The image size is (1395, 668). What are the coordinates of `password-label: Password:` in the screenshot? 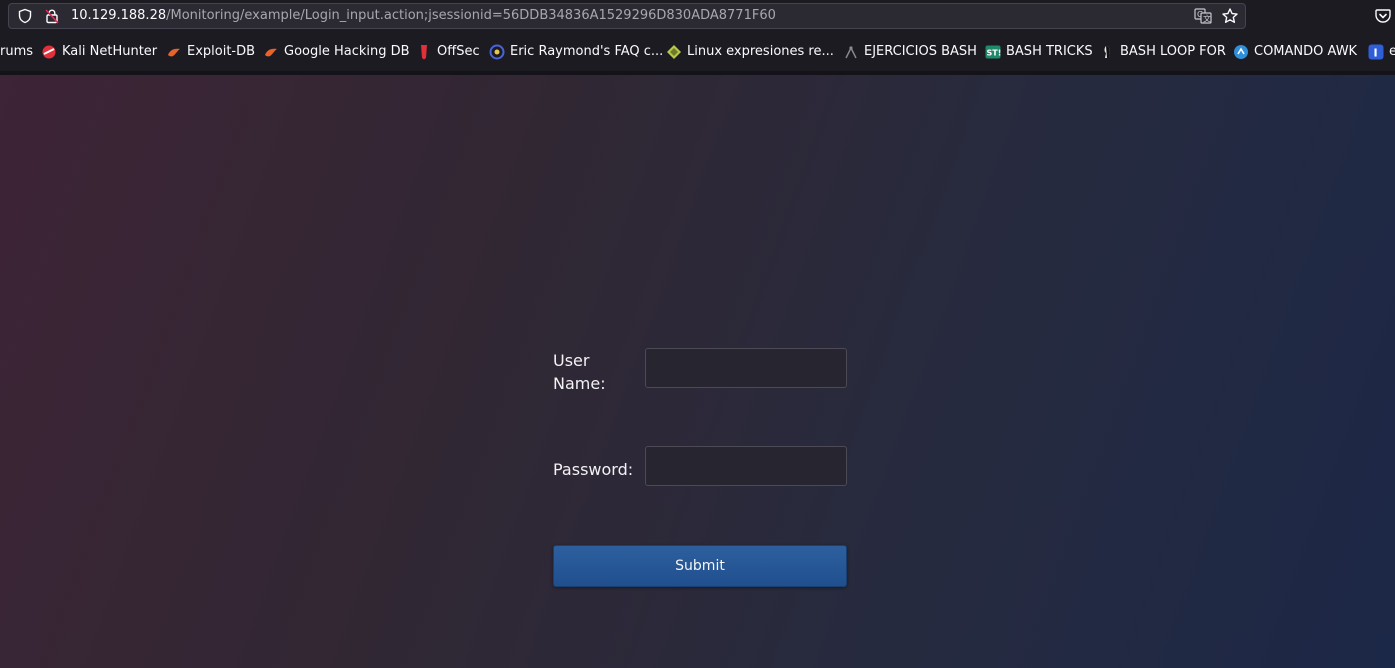 It's located at (593, 469).